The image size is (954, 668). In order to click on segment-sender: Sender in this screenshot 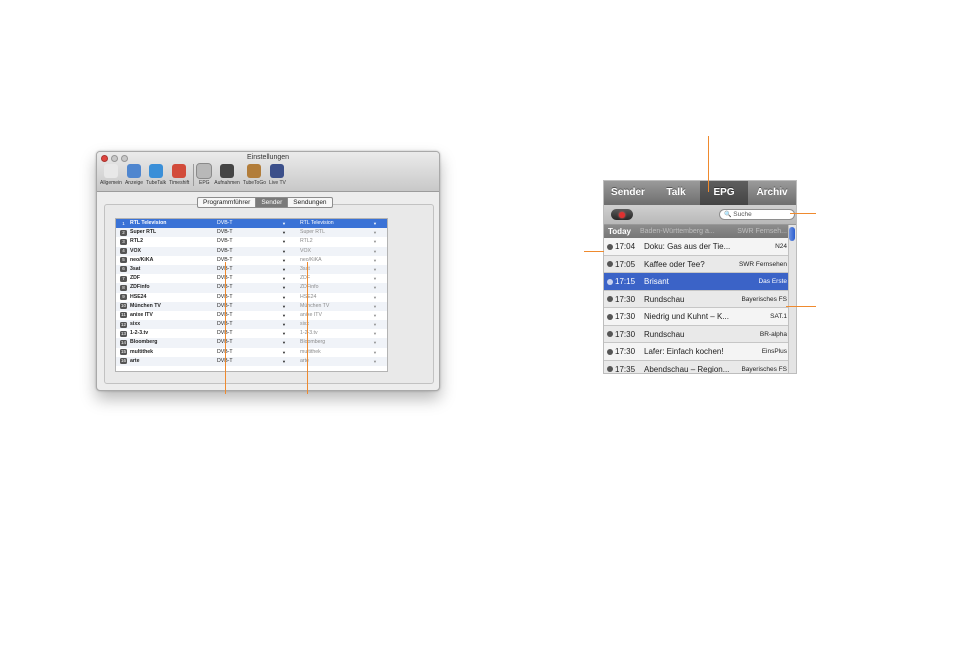, I will do `click(272, 202)`.